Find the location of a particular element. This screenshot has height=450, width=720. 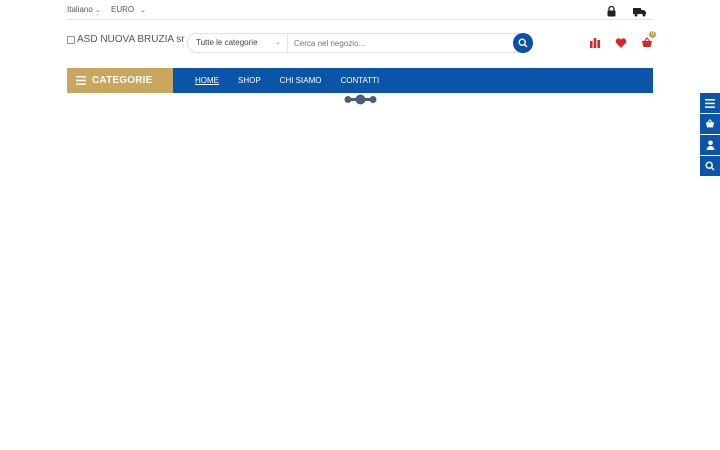

nav-item-contatti: CONTATTI is located at coordinates (359, 80).